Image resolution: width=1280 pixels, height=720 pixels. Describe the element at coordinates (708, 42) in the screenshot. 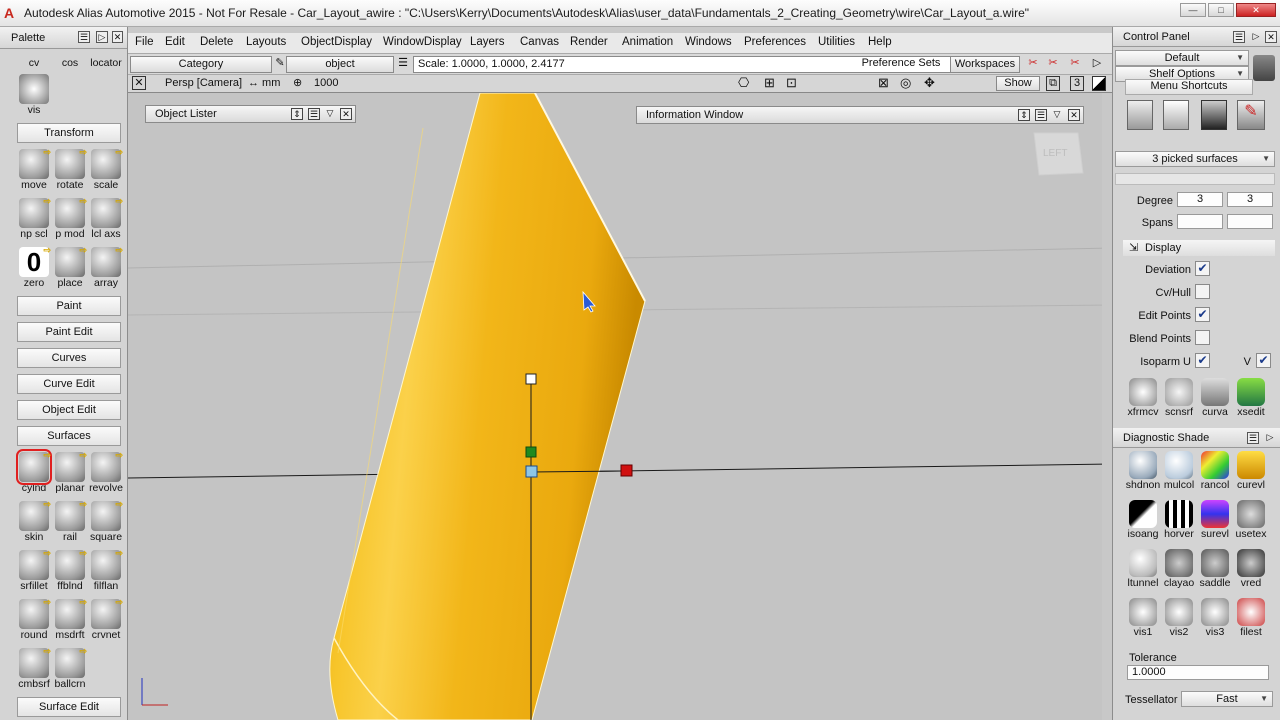

I see `menu-windows: Windows` at that location.